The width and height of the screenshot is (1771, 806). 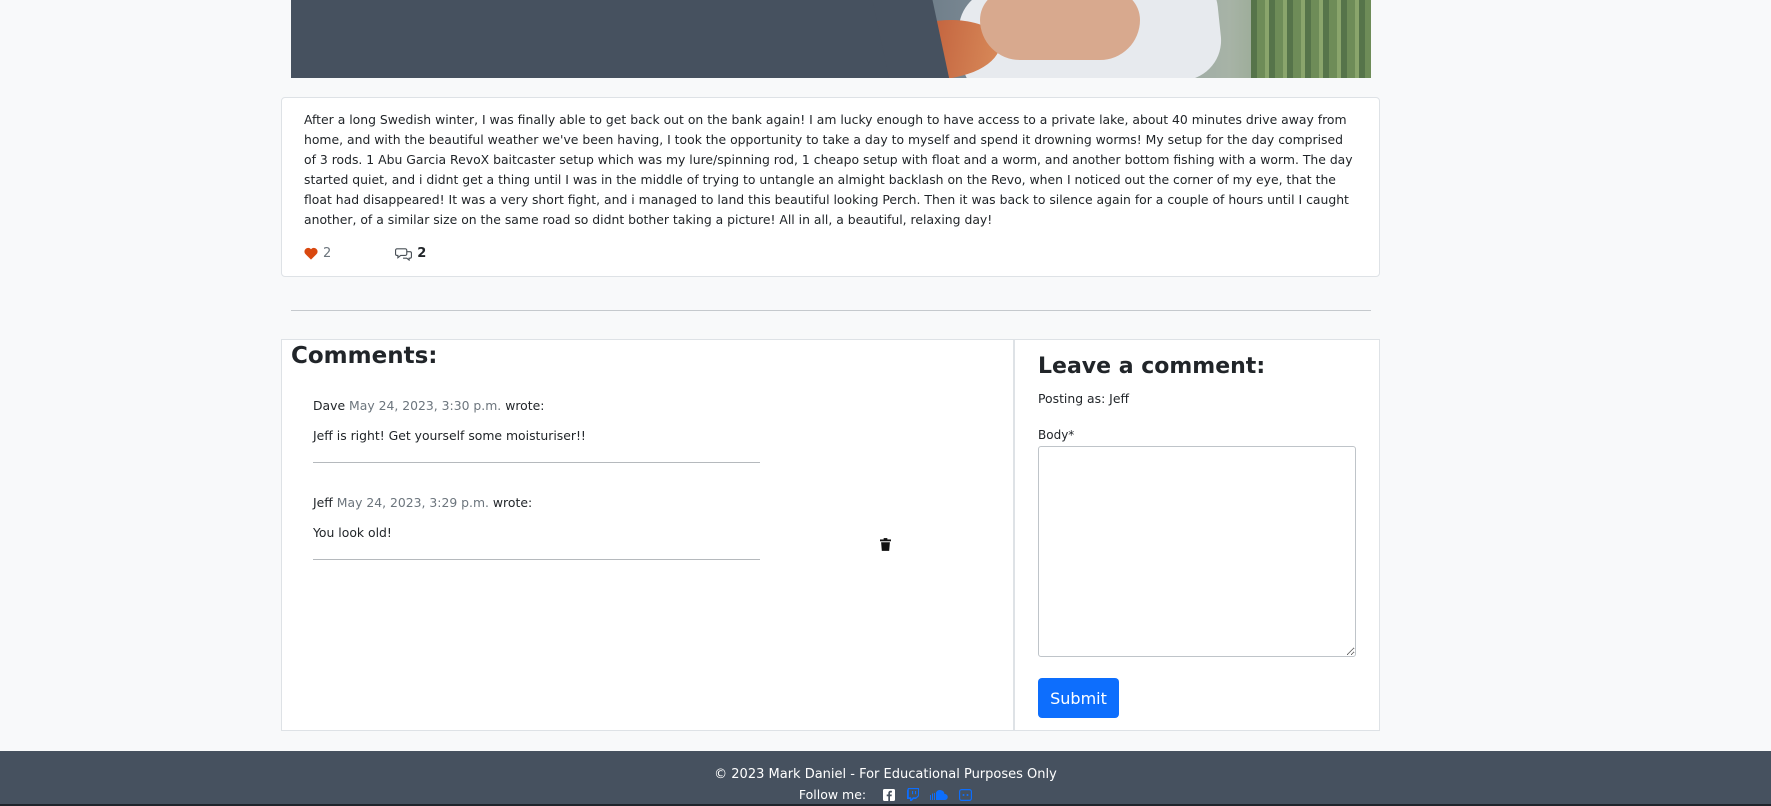 What do you see at coordinates (832, 794) in the screenshot?
I see `follow-label: Follow me:` at bounding box center [832, 794].